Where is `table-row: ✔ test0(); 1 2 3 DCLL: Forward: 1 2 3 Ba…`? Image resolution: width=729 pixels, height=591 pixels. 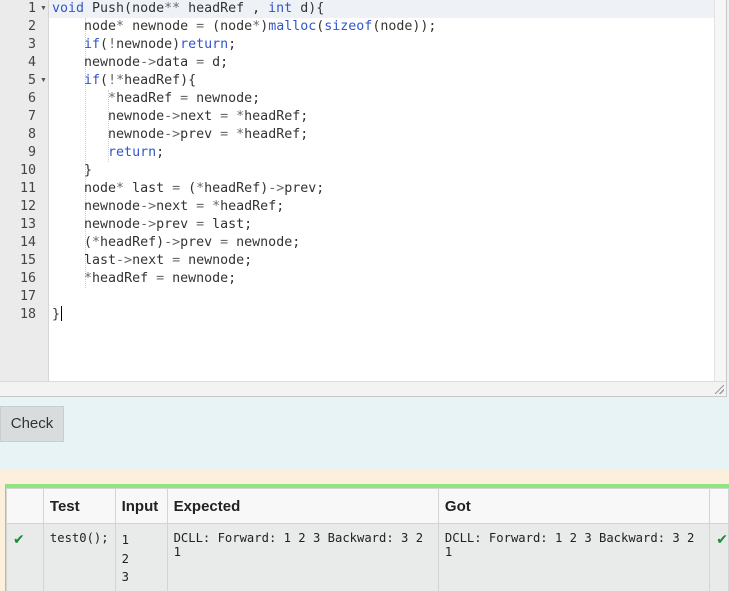
table-row: ✔ test0(); 1 2 3 DCLL: Forward: 1 2 3 Ba… is located at coordinates (367, 557).